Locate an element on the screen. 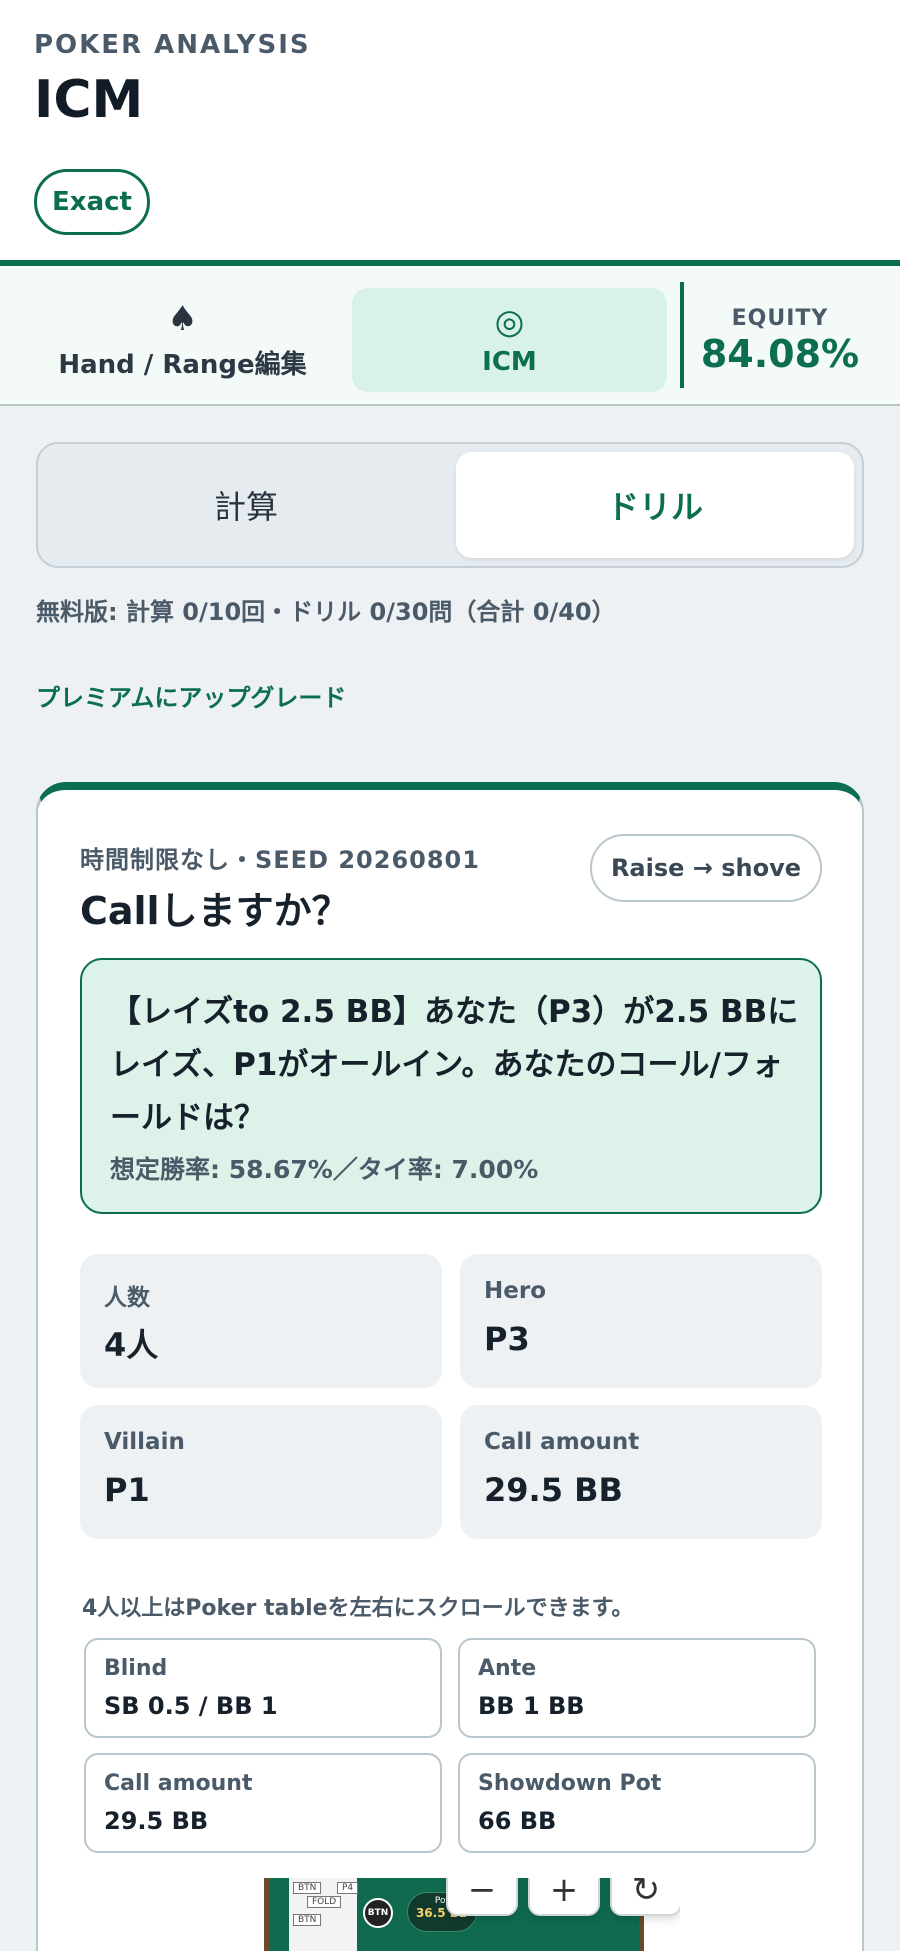 The image size is (900, 1951). equity-label: EQUITY is located at coordinates (780, 318).